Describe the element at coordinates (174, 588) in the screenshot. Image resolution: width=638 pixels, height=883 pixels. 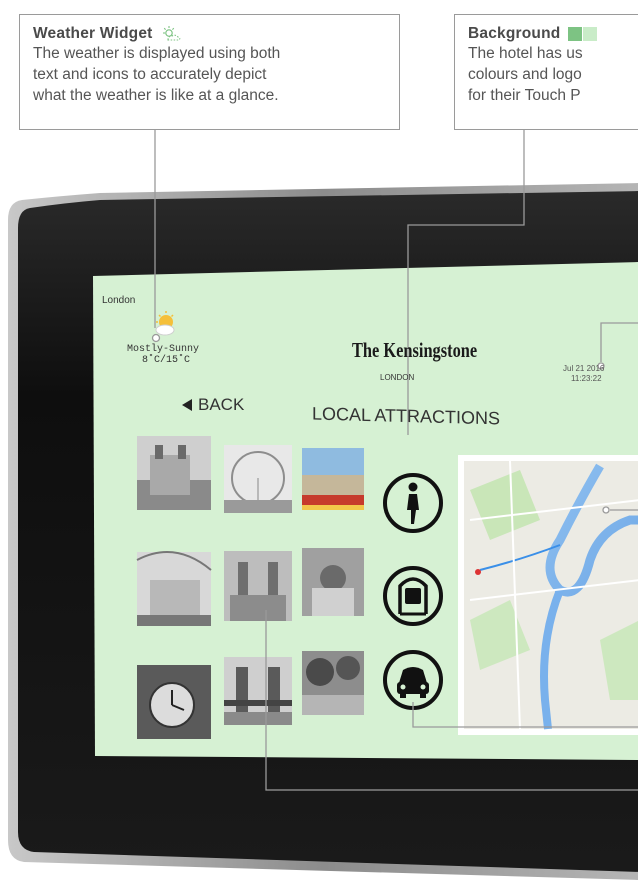
I see `british-museum-tile` at that location.